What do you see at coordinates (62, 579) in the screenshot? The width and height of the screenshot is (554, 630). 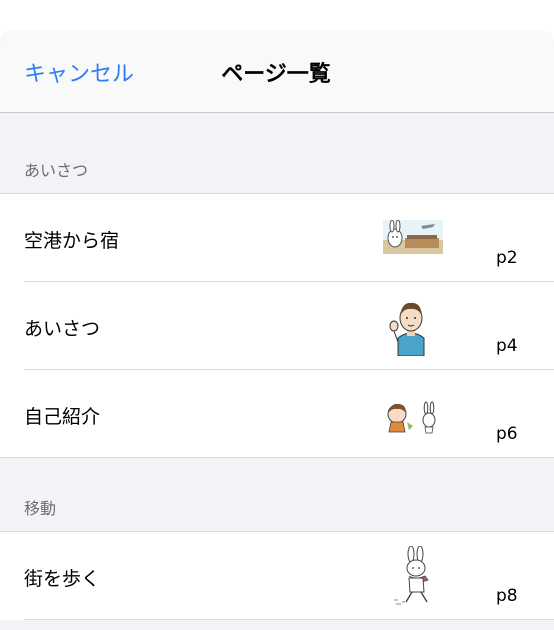 I see `list-item-label: 街を歩く` at bounding box center [62, 579].